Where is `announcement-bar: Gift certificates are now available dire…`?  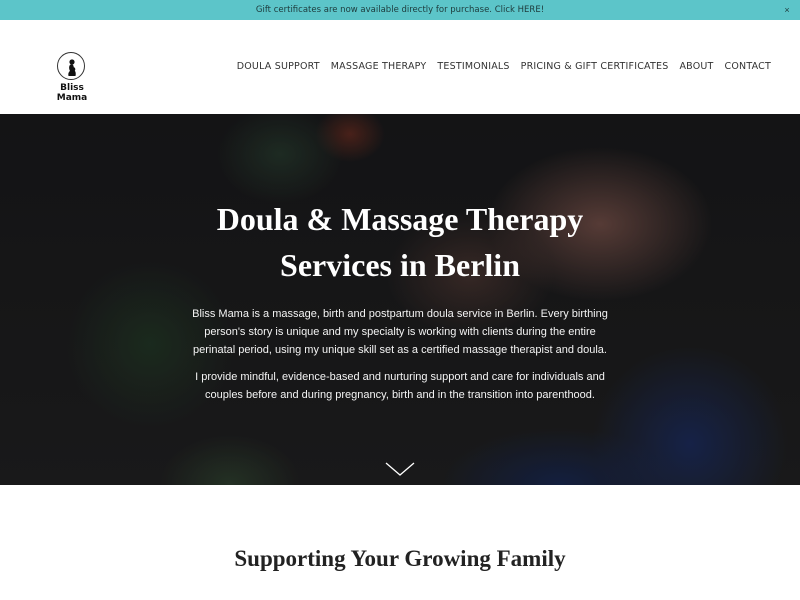 announcement-bar: Gift certificates are now available dire… is located at coordinates (400, 10).